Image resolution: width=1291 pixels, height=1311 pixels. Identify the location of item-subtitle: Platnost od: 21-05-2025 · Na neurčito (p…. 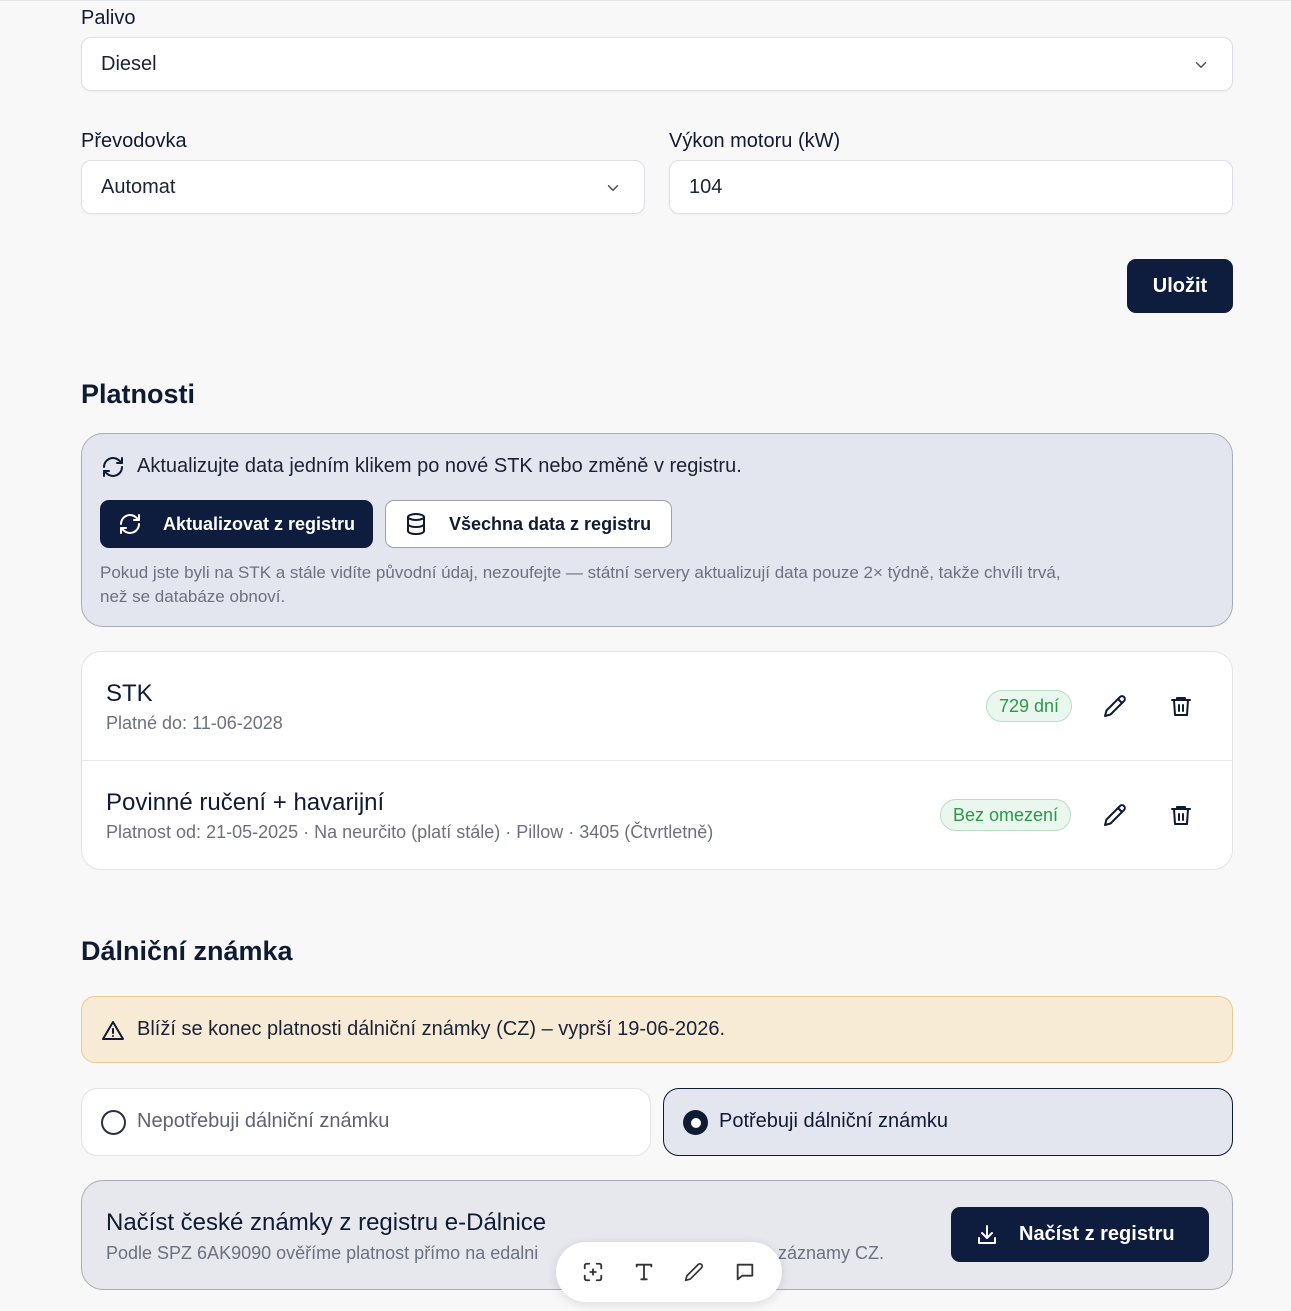
(410, 832).